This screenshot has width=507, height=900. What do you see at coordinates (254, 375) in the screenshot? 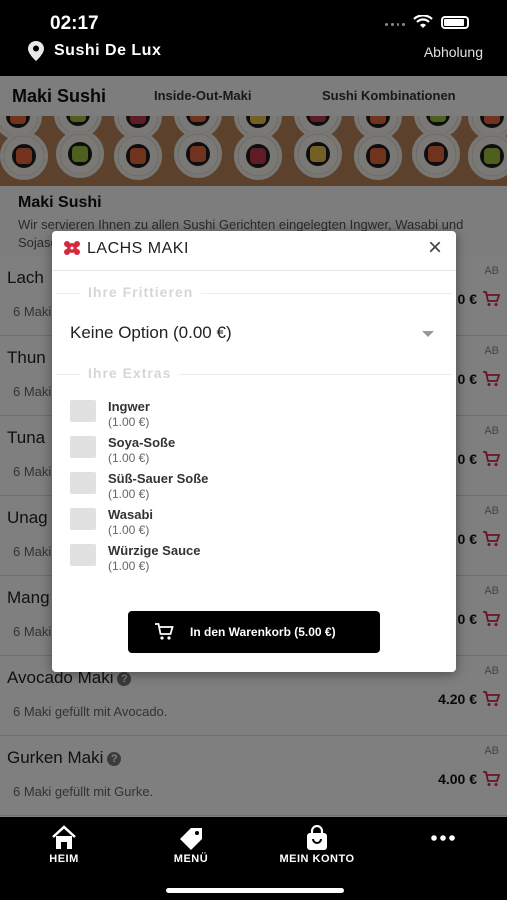
I see `extras-legend: Ihre Extras` at bounding box center [254, 375].